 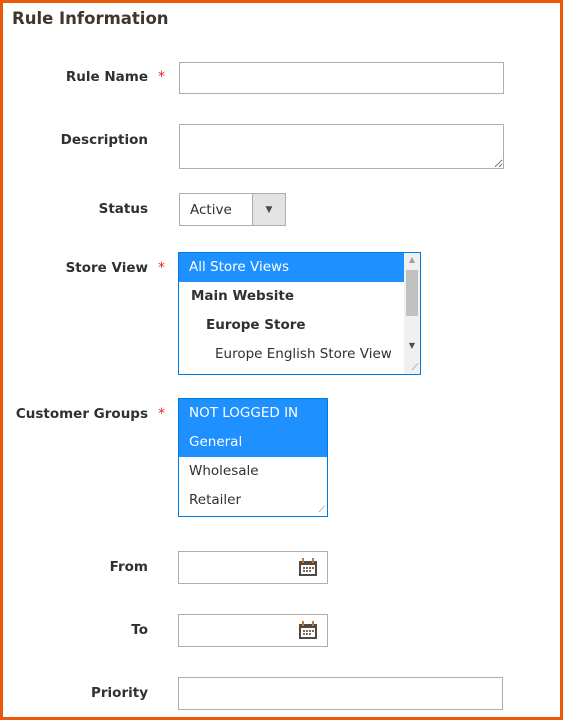 I want to click on store-view-option: All Store Views, so click(x=299, y=267).